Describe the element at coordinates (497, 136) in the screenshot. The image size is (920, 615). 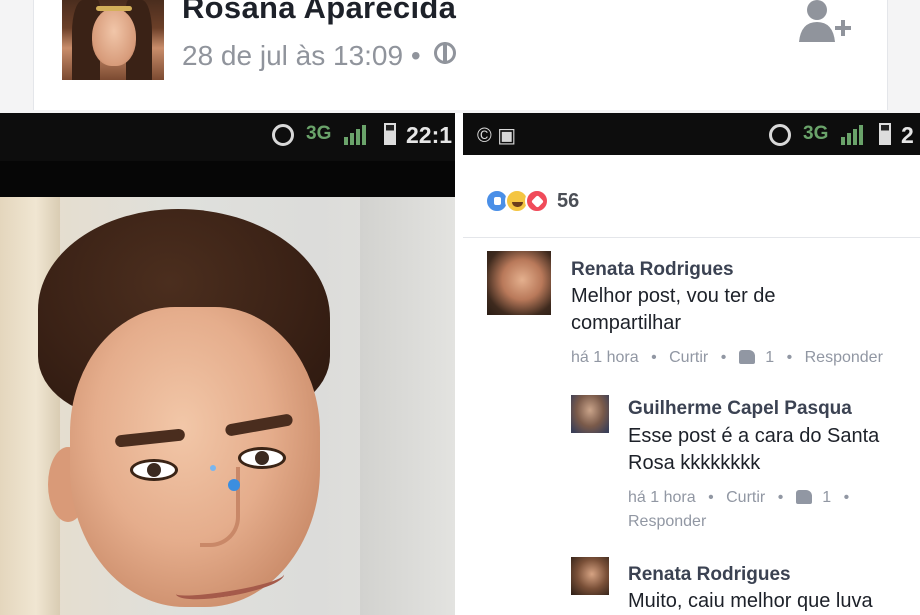
I see `notification-icons: © ▣` at that location.